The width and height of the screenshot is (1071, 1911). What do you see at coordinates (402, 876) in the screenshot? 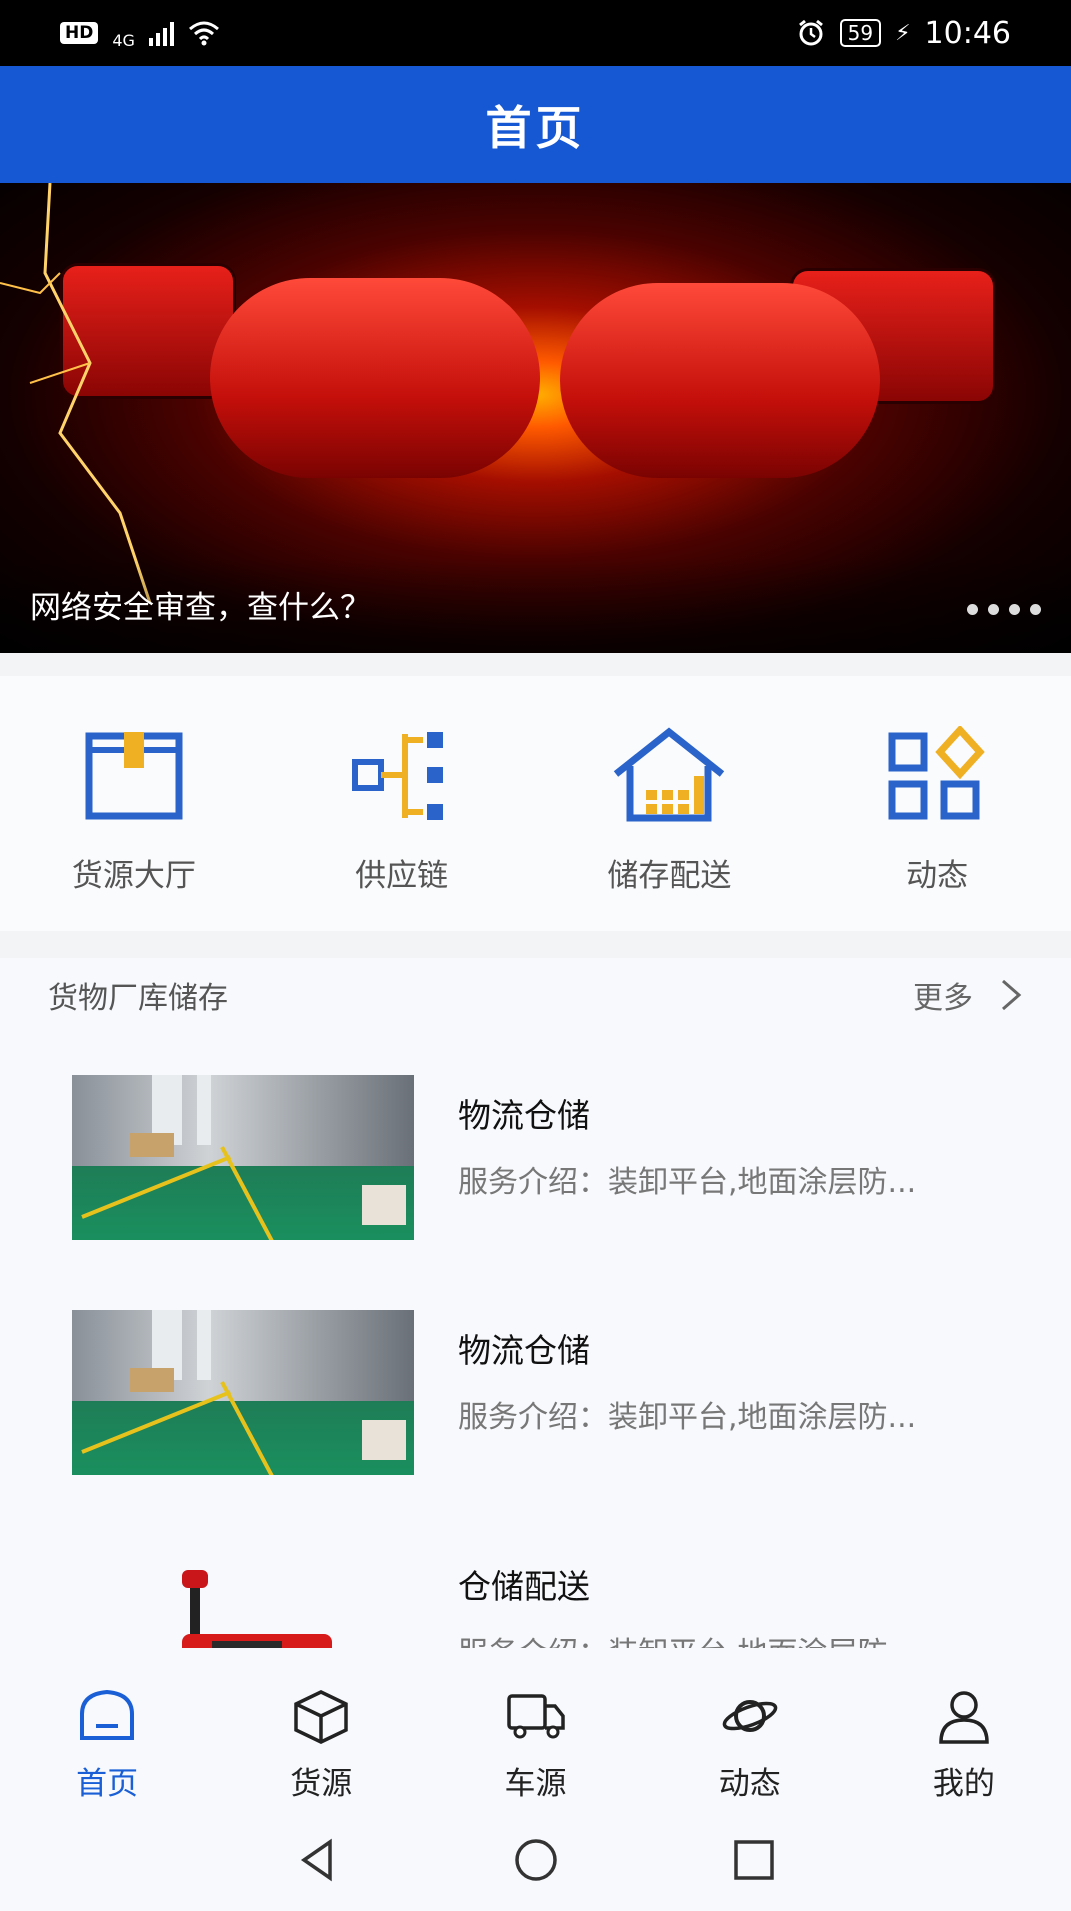
I see `shortcut-label: 供应链` at bounding box center [402, 876].